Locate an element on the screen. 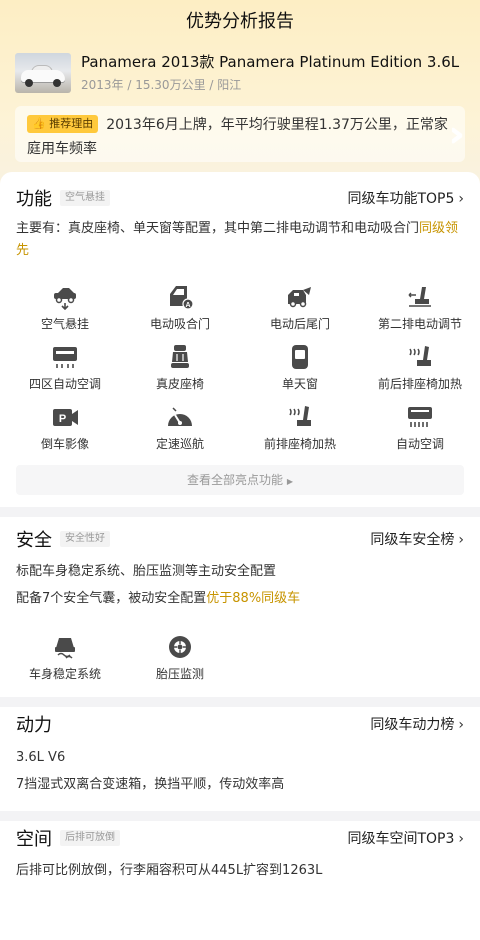  feature-item: A 电动吸合门 is located at coordinates (180, 311).